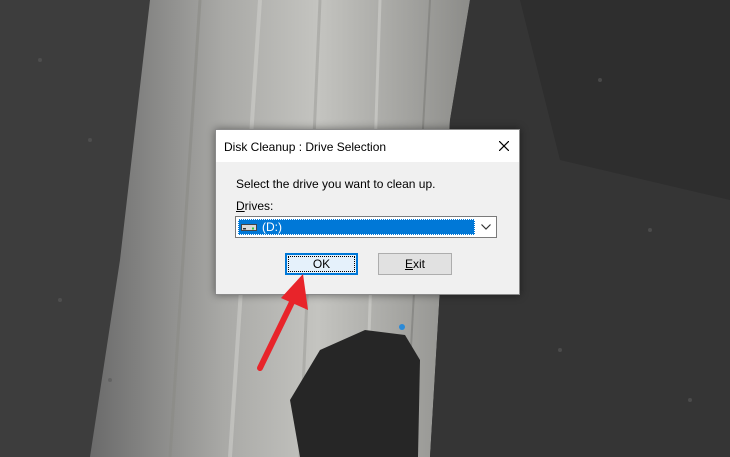  What do you see at coordinates (336, 184) in the screenshot?
I see `prompt-text: Select the drive you want to clean up.` at bounding box center [336, 184].